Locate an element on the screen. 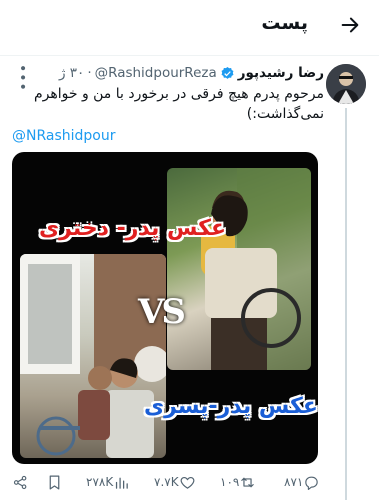 The width and height of the screenshot is (379, 500). replies-count: ۸۷۱ is located at coordinates (294, 482).